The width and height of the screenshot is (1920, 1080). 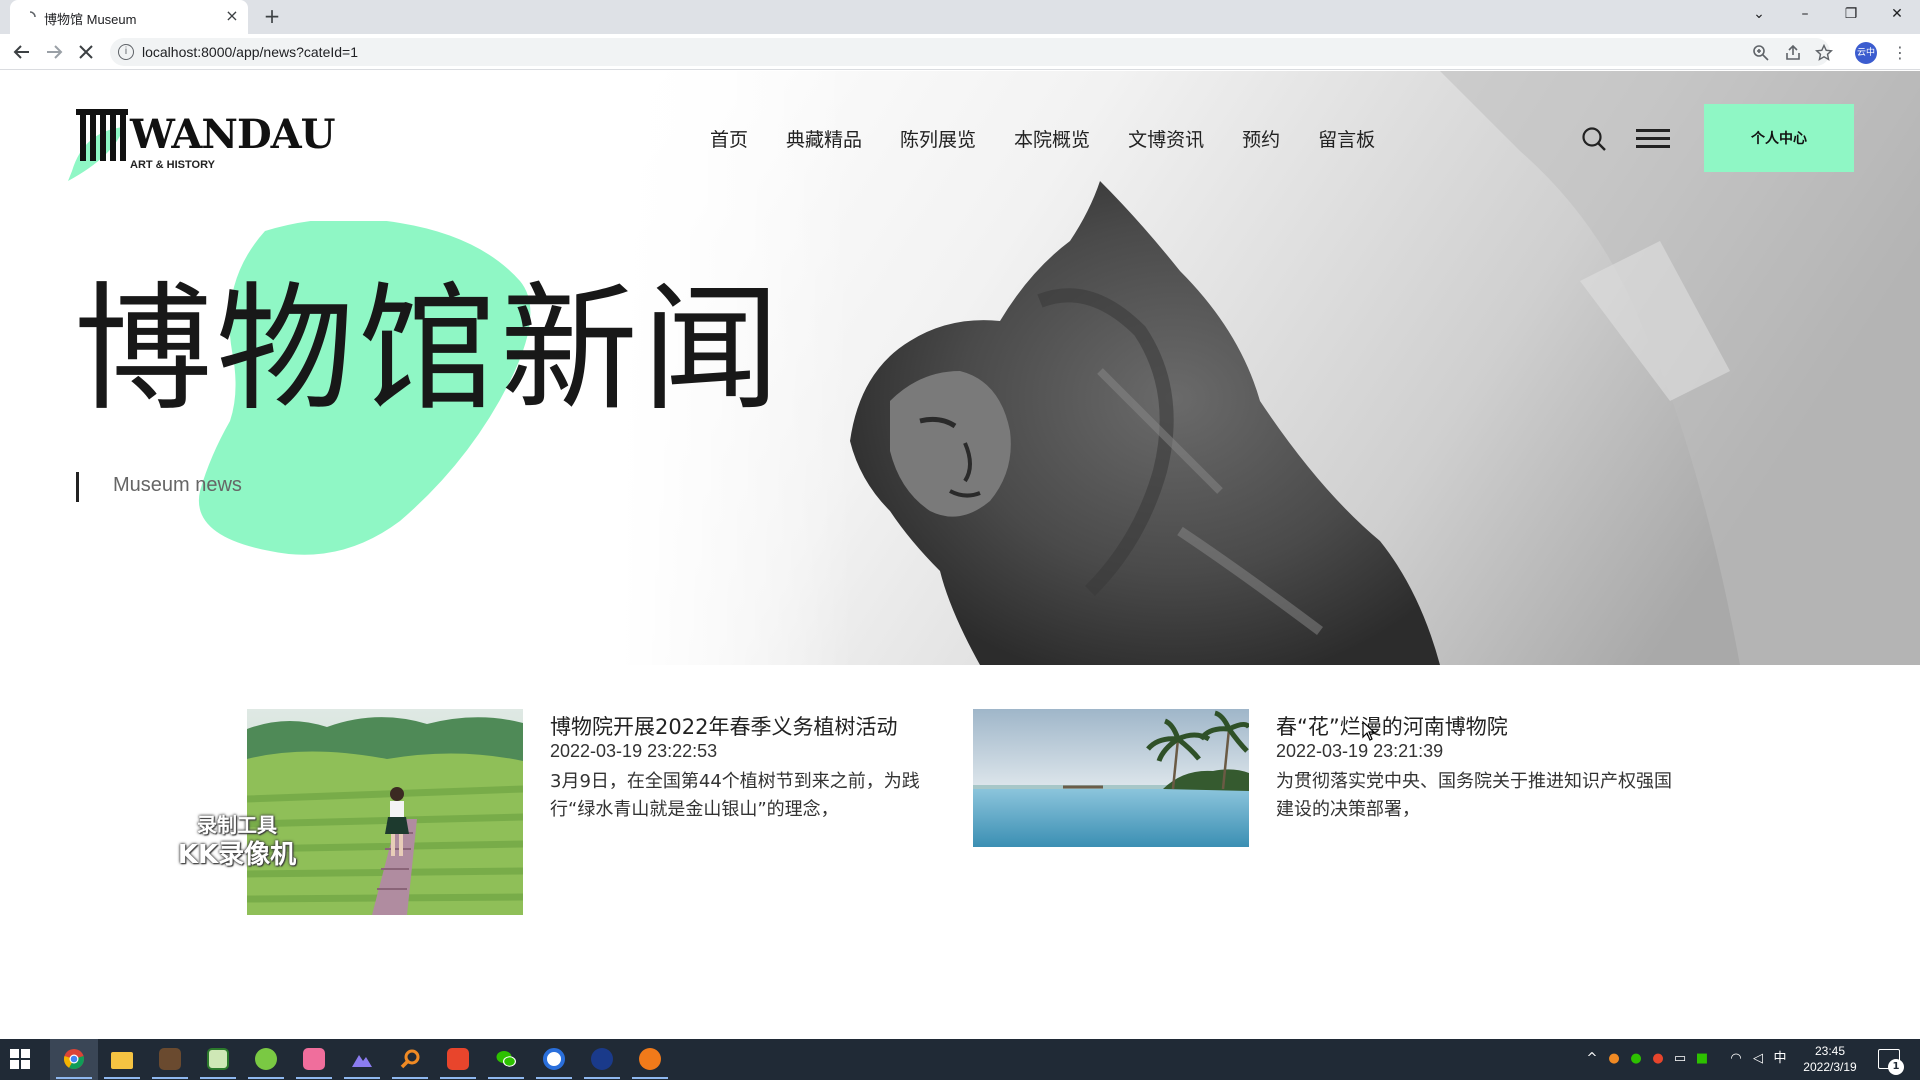 What do you see at coordinates (1702, 1059) in the screenshot?
I see `tray-green-app-icon: ■` at bounding box center [1702, 1059].